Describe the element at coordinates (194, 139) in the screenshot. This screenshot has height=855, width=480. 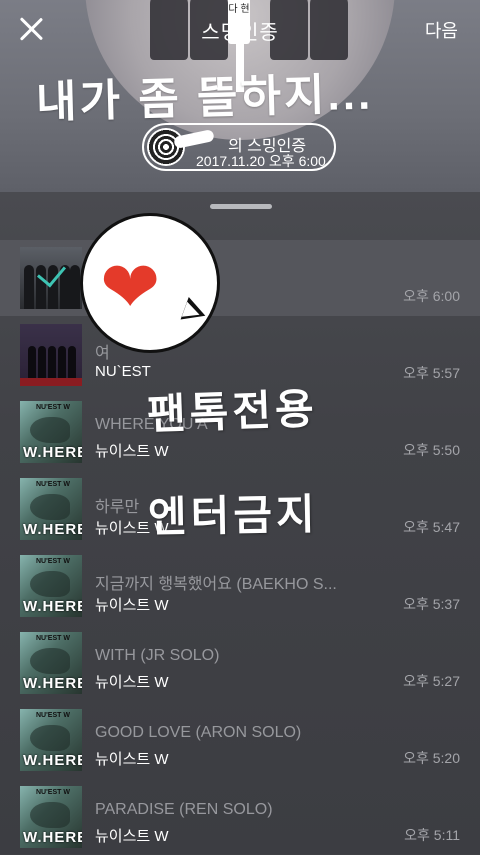
I see `censor-scribble` at that location.